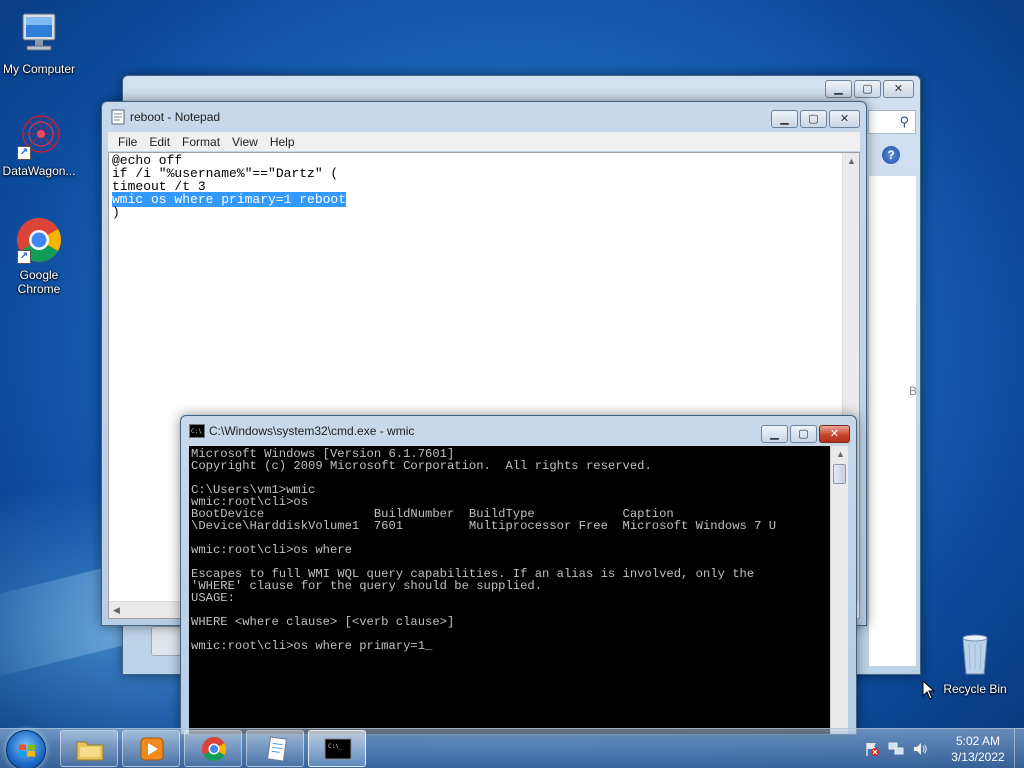 The width and height of the screenshot is (1024, 768). Describe the element at coordinates (271, 550) in the screenshot. I see `console-line: wmic:root\cli>os where` at that location.